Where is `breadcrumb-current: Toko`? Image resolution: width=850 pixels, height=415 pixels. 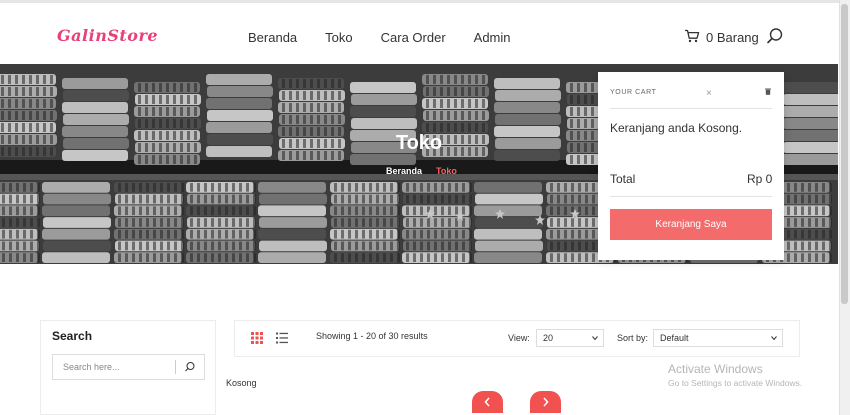 breadcrumb-current: Toko is located at coordinates (446, 171).